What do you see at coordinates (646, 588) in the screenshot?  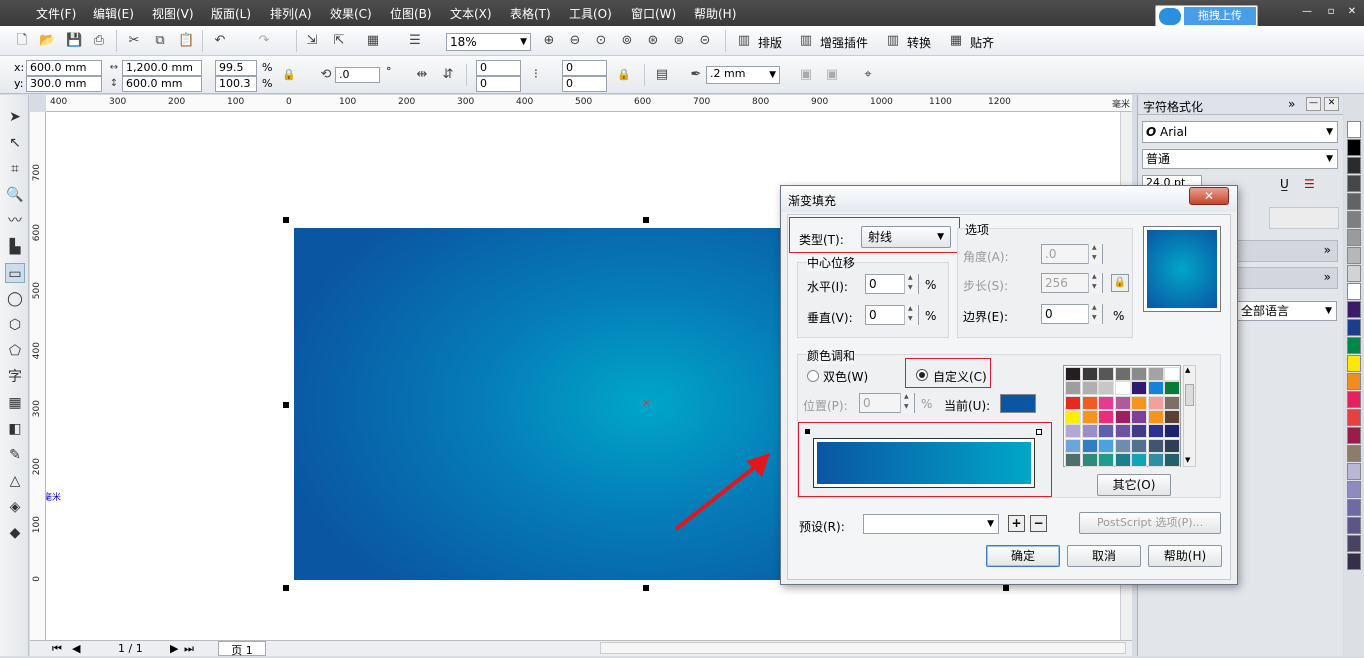 I see `selection-handle` at bounding box center [646, 588].